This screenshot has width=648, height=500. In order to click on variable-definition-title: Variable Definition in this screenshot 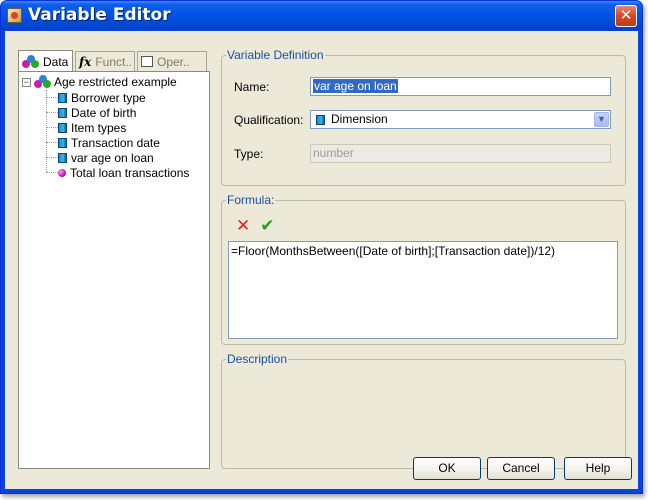, I will do `click(275, 55)`.